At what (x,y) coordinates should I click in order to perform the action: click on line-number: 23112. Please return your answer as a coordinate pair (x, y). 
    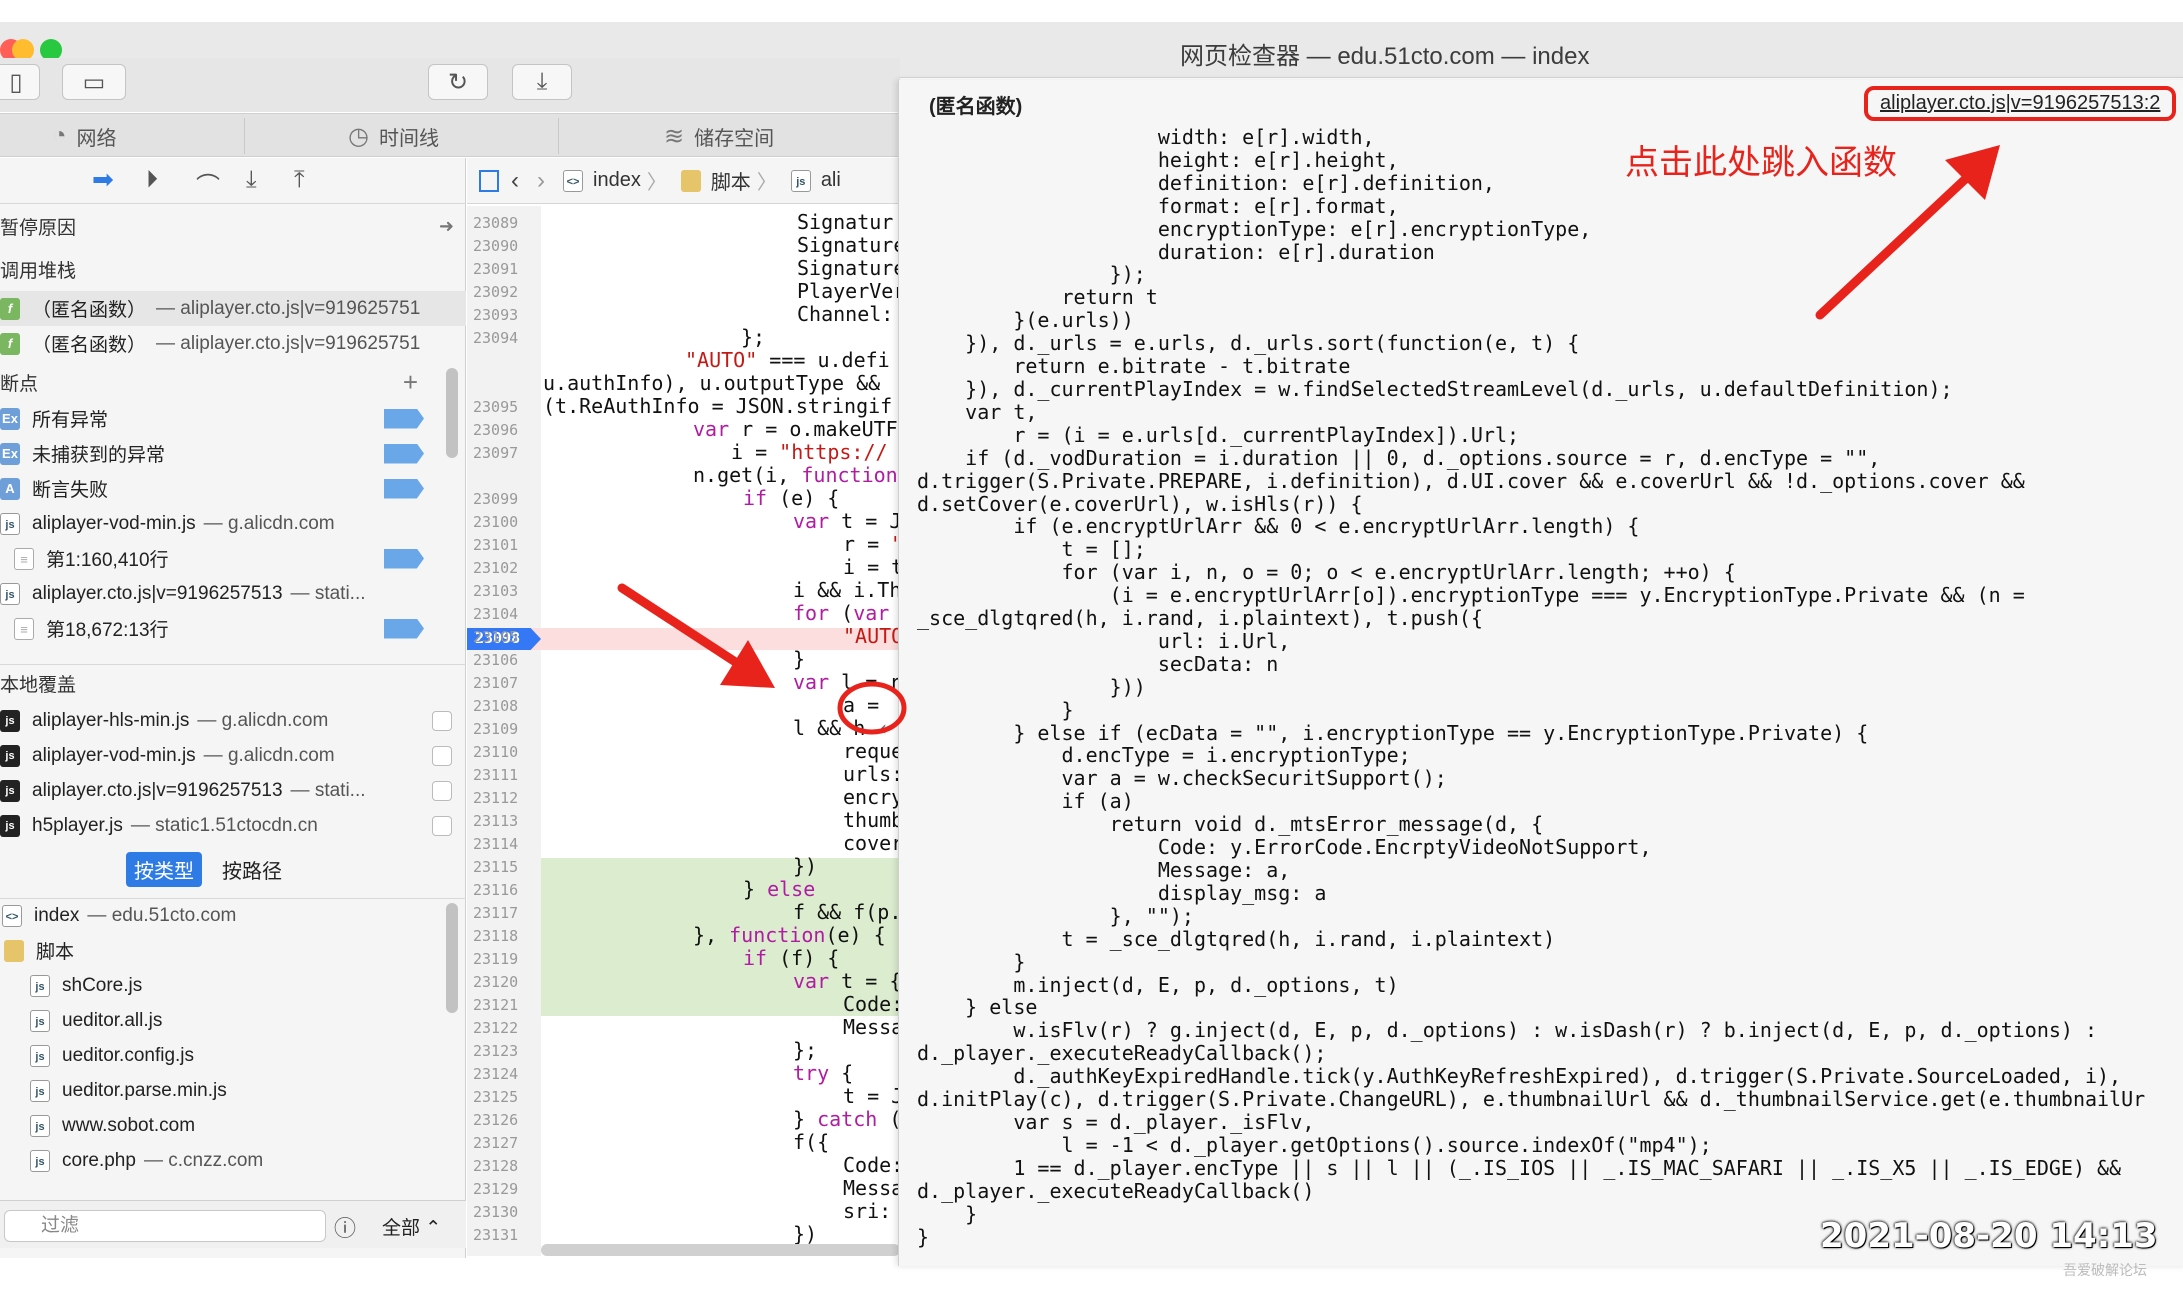
    Looking at the image, I should click on (495, 798).